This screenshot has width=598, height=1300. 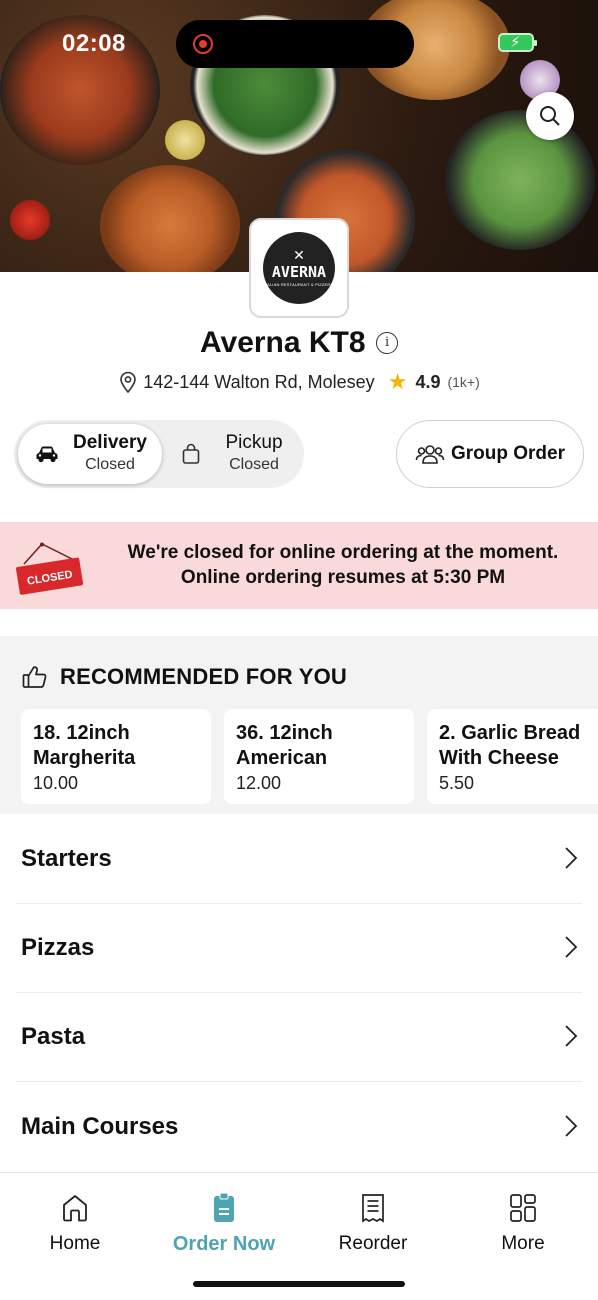 I want to click on category-pizzas: Pizzas, so click(x=299, y=948).